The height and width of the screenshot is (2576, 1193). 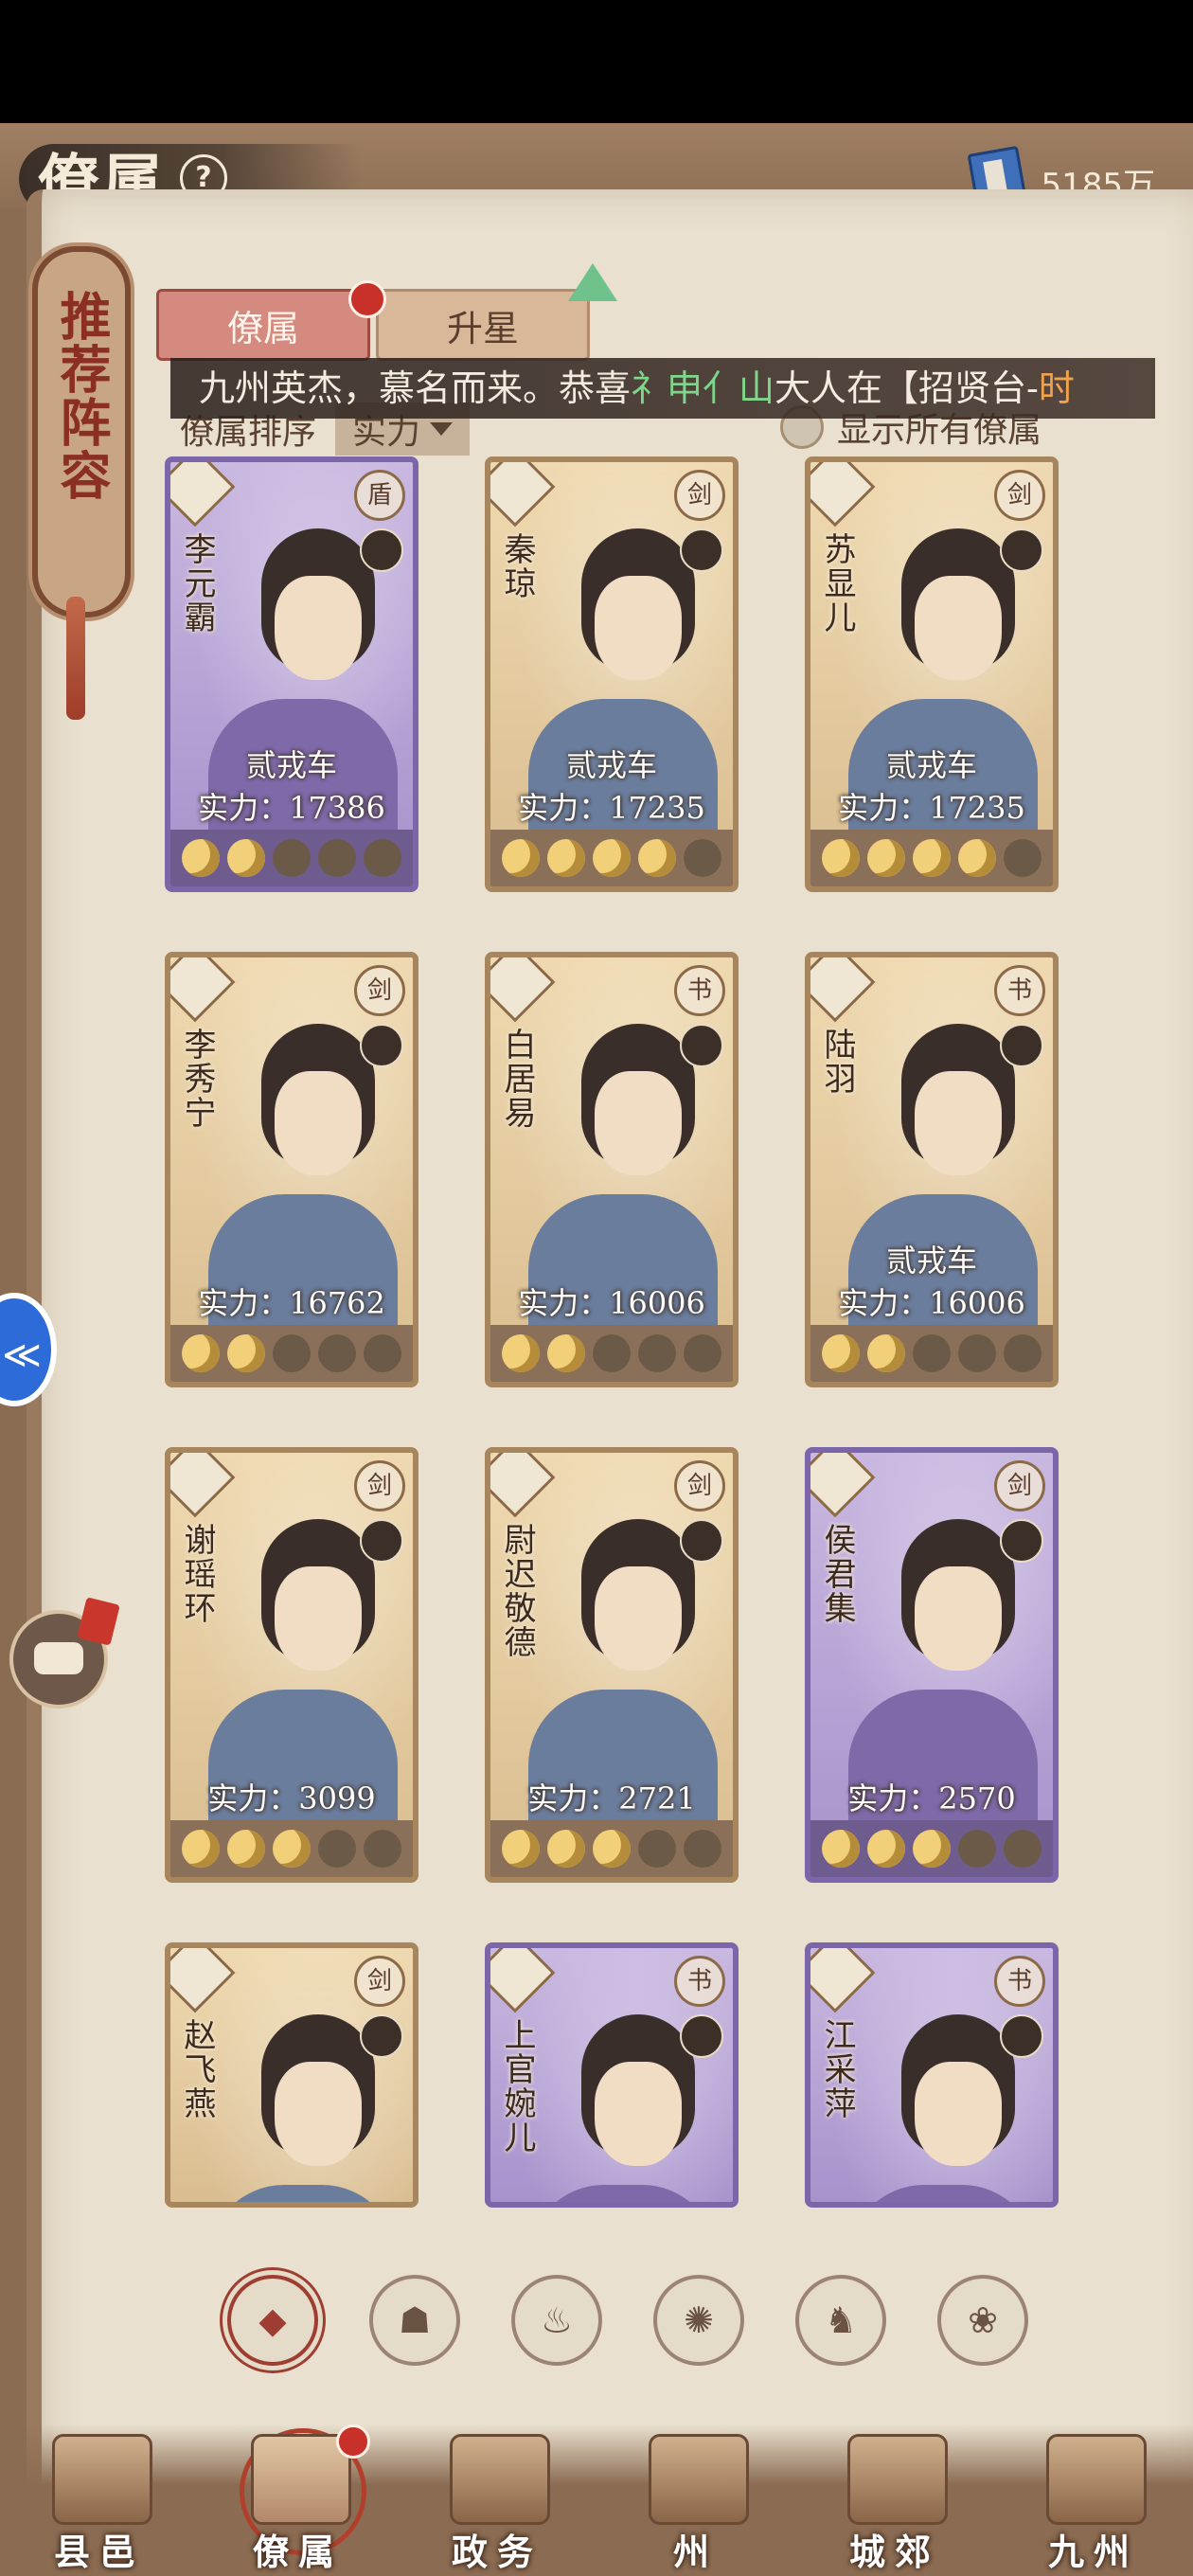 I want to click on nav-item-2: 政务, so click(x=497, y=2500).